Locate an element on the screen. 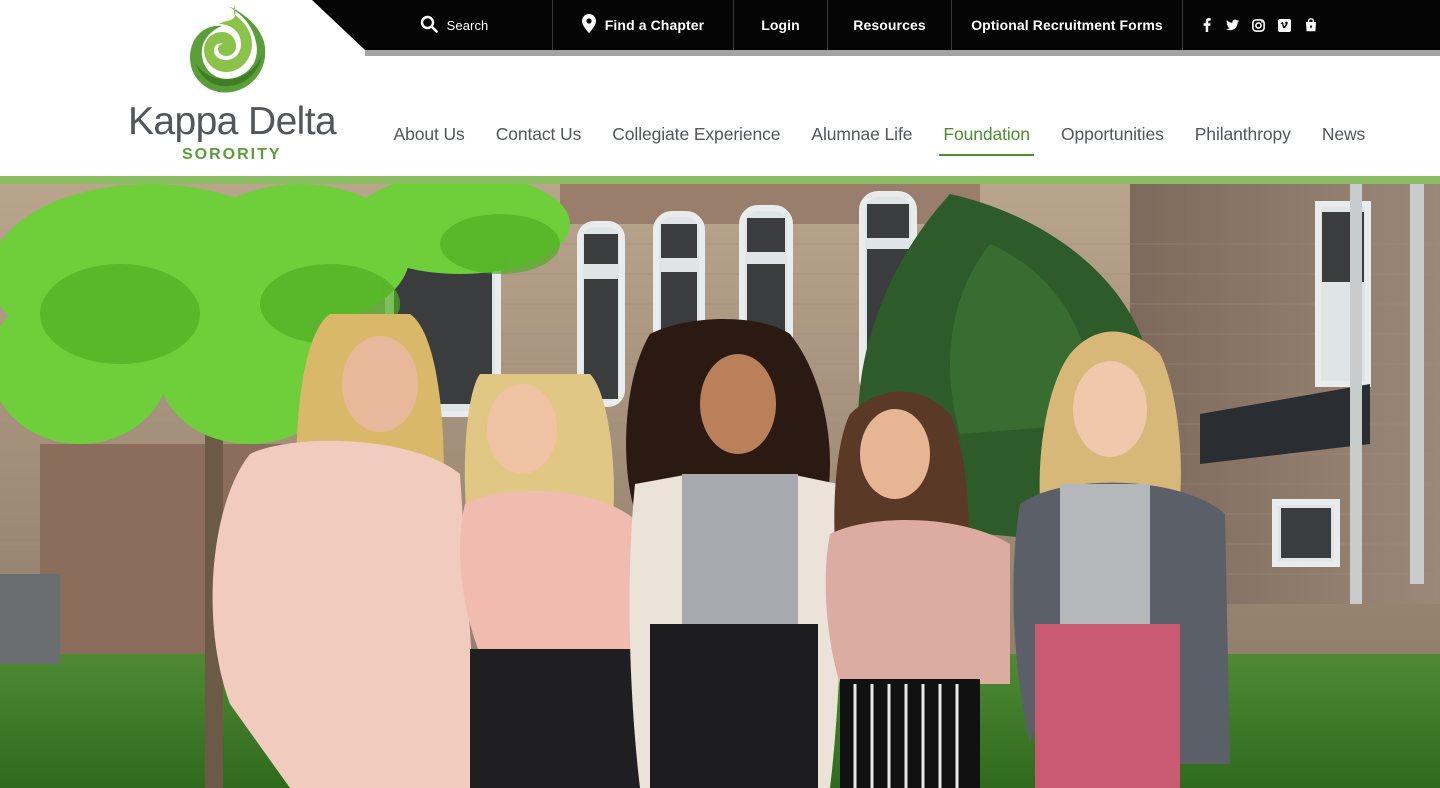  facebook-icon is located at coordinates (1206, 25).